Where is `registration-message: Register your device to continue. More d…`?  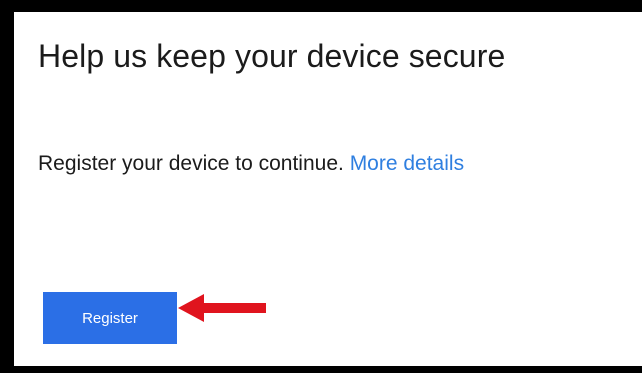
registration-message: Register your device to continue. More d… is located at coordinates (251, 164).